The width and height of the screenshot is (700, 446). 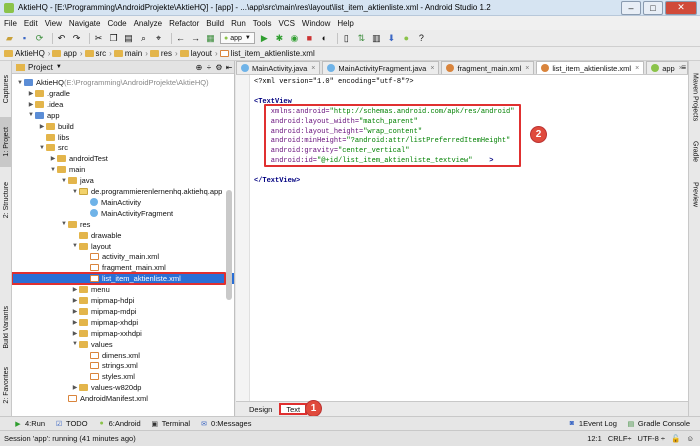 I want to click on breadcrumb-item: AktieHQ ›, so click(x=27, y=53).